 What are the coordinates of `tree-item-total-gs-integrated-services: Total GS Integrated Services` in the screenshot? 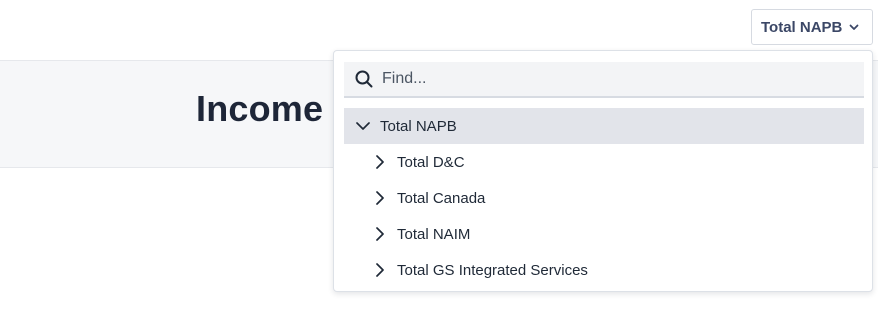 It's located at (604, 270).